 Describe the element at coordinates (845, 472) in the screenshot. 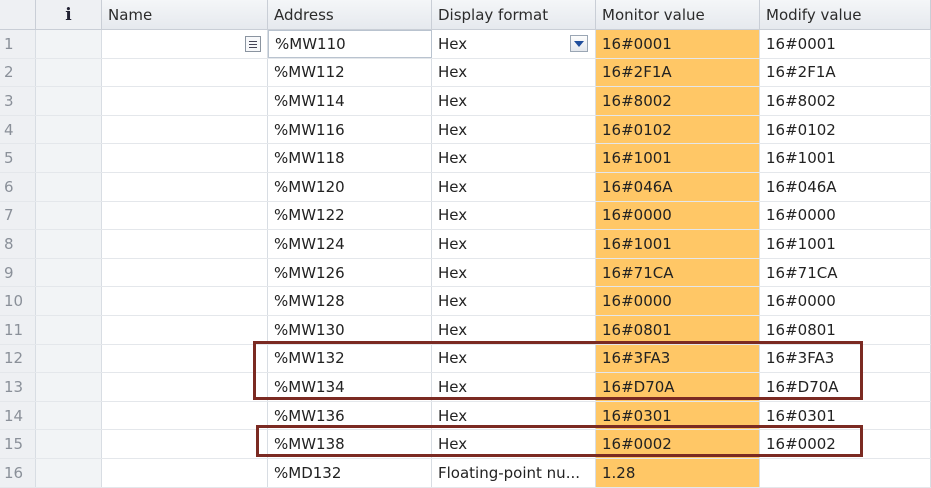

I see `modify-value-cell` at that location.